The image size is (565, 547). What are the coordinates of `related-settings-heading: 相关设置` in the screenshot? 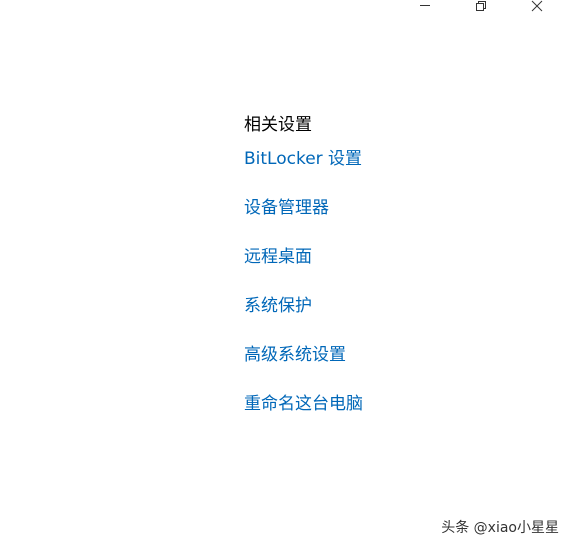 It's located at (278, 125).